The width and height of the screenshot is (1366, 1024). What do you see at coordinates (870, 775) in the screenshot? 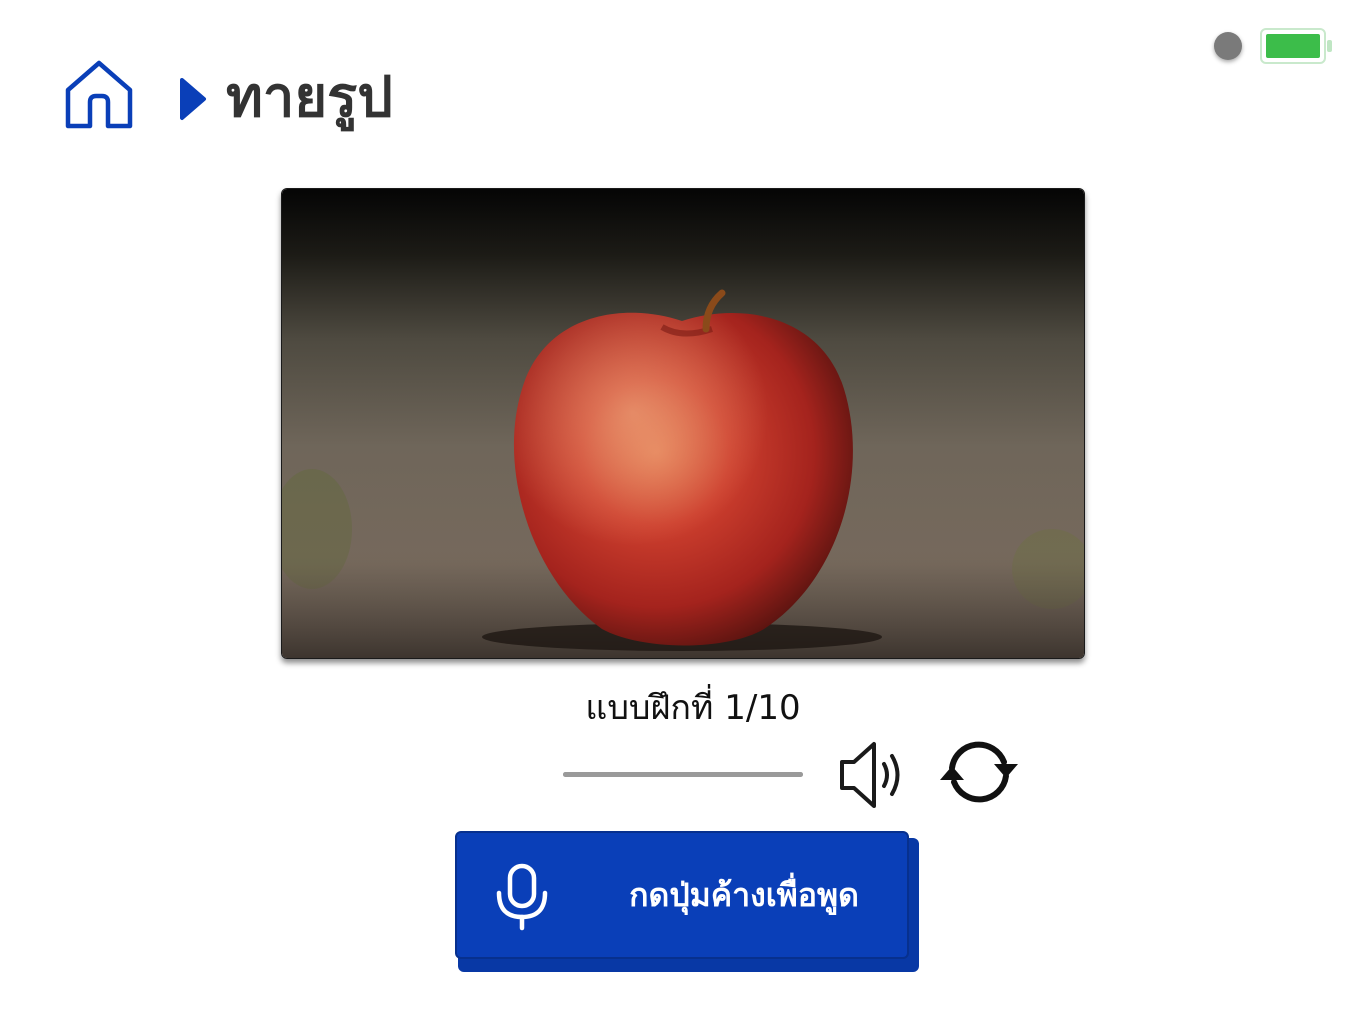
I see `speaker-icon` at bounding box center [870, 775].